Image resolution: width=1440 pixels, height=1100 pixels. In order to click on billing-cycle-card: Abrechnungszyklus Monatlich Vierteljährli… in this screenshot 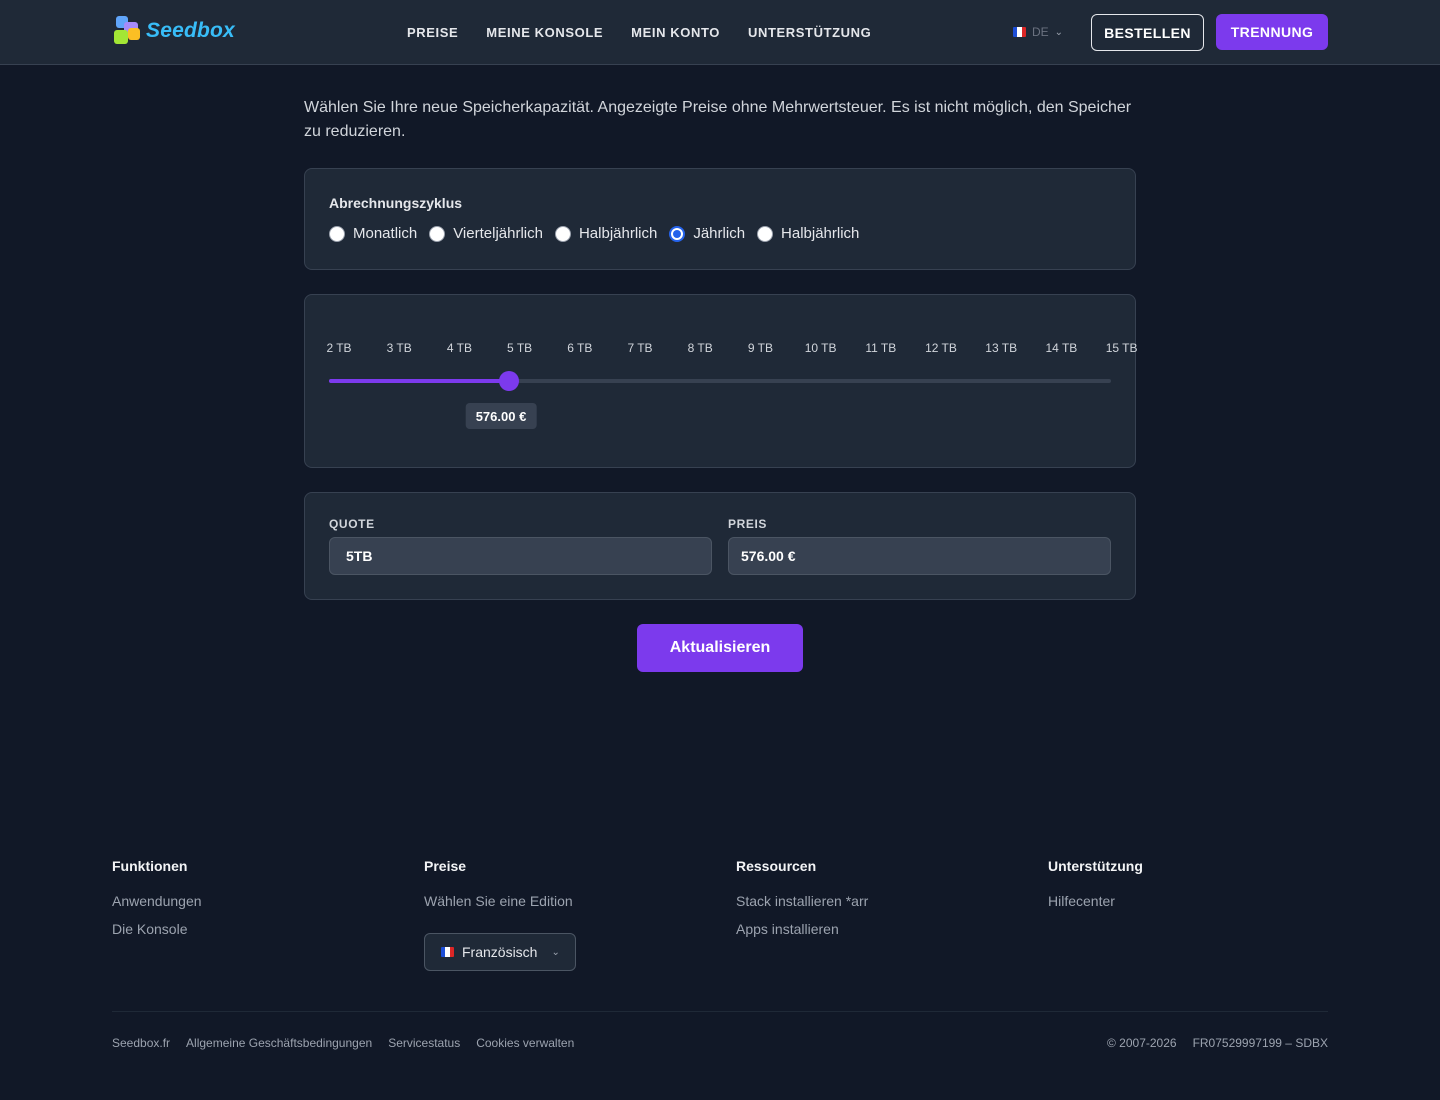, I will do `click(720, 219)`.